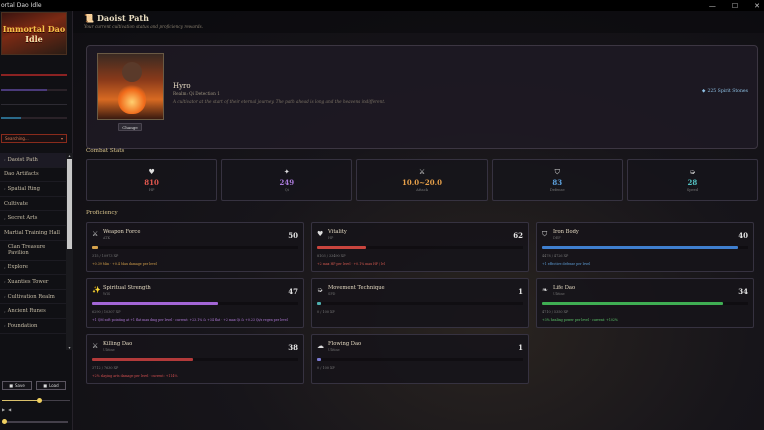 The image size is (764, 430). What do you see at coordinates (692, 182) in the screenshot?
I see `stat-value: 28` at bounding box center [692, 182].